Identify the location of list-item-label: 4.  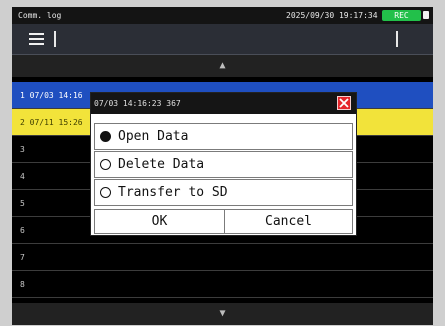
(22, 176).